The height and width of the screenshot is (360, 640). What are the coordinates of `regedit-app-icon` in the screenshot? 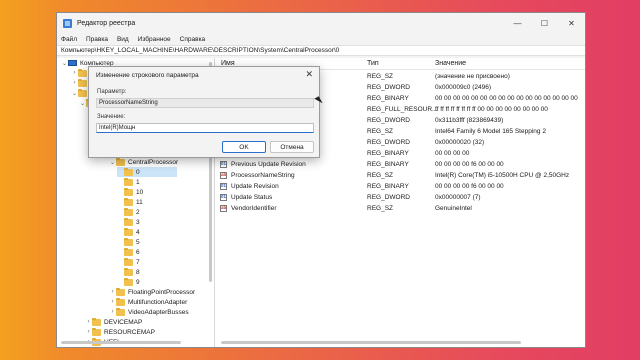 It's located at (67, 23).